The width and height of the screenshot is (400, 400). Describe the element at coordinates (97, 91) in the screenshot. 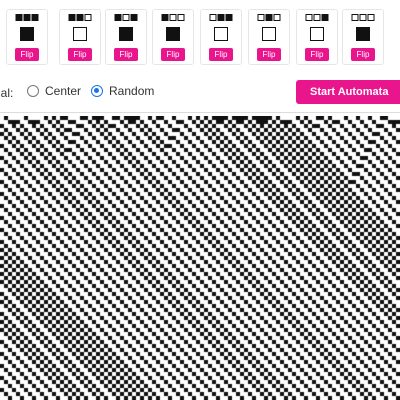

I see `random-radio` at that location.